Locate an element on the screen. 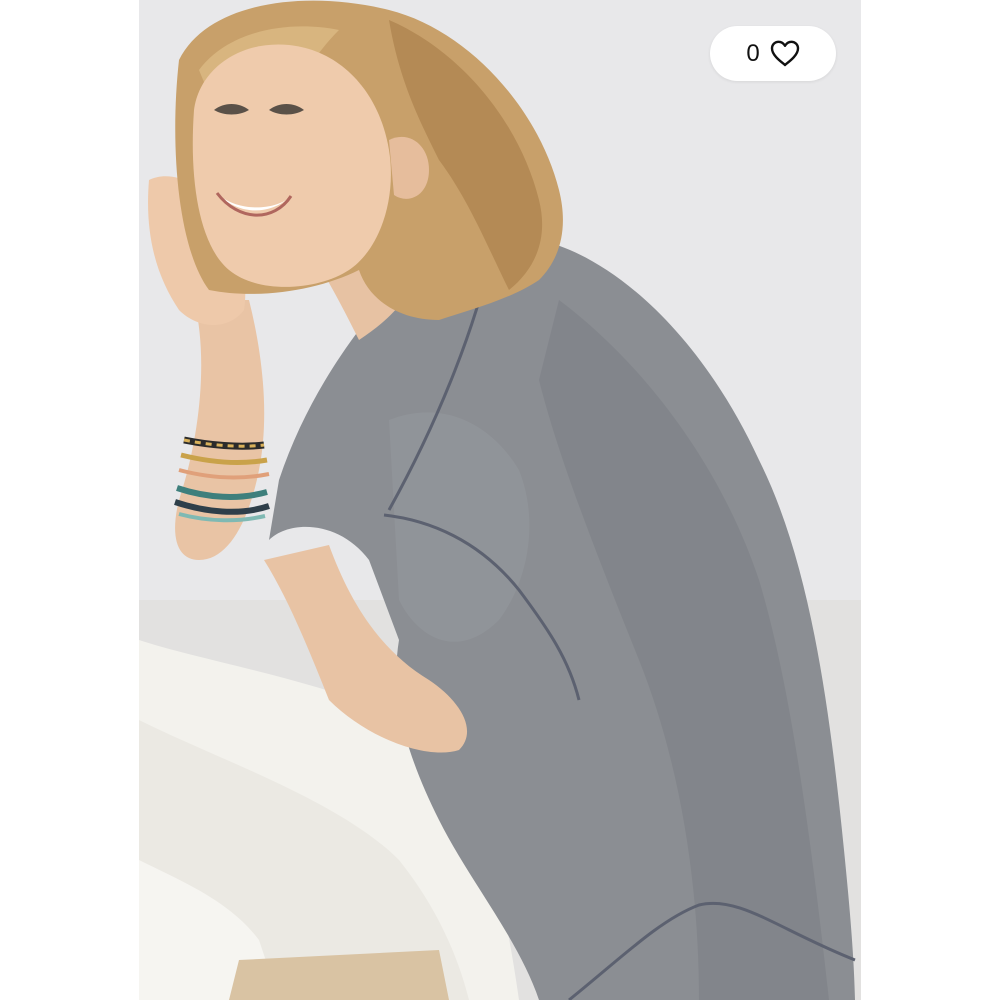 Image resolution: width=1000 pixels, height=1000 pixels. favorite-button: 0 is located at coordinates (773, 53).